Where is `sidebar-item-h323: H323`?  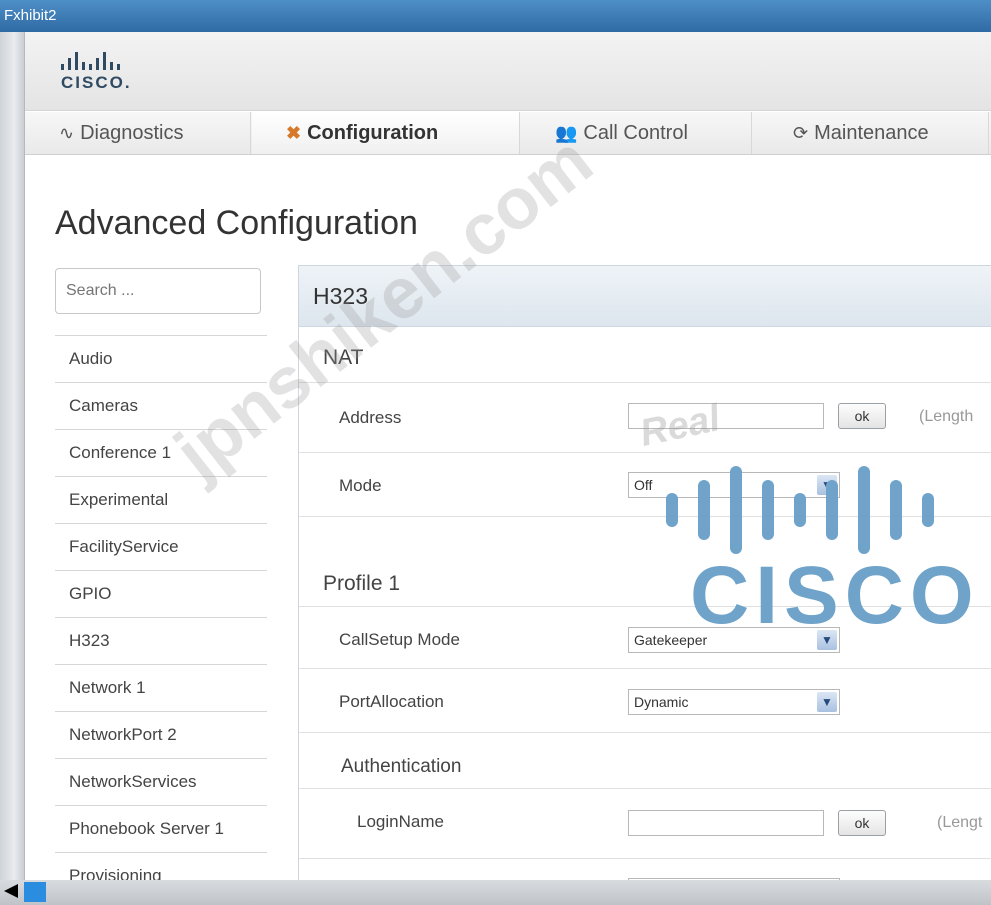
sidebar-item-h323: H323 is located at coordinates (161, 640).